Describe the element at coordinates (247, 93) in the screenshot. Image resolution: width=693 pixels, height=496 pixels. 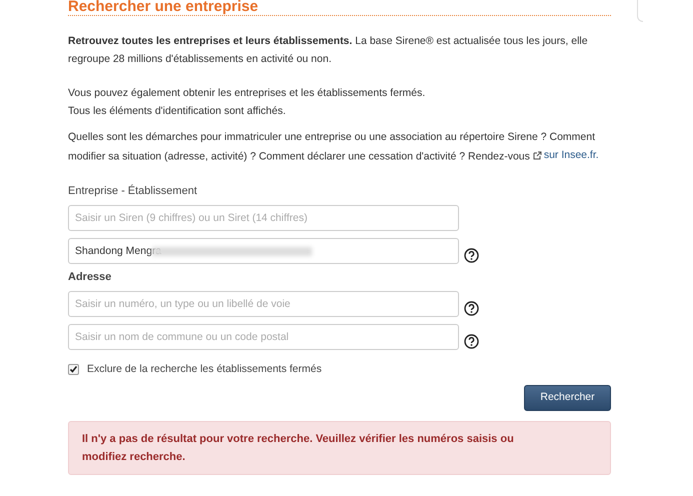
I see `info-text: Vous pouvez également obtenir les entreprises et les établissements fermés.` at that location.